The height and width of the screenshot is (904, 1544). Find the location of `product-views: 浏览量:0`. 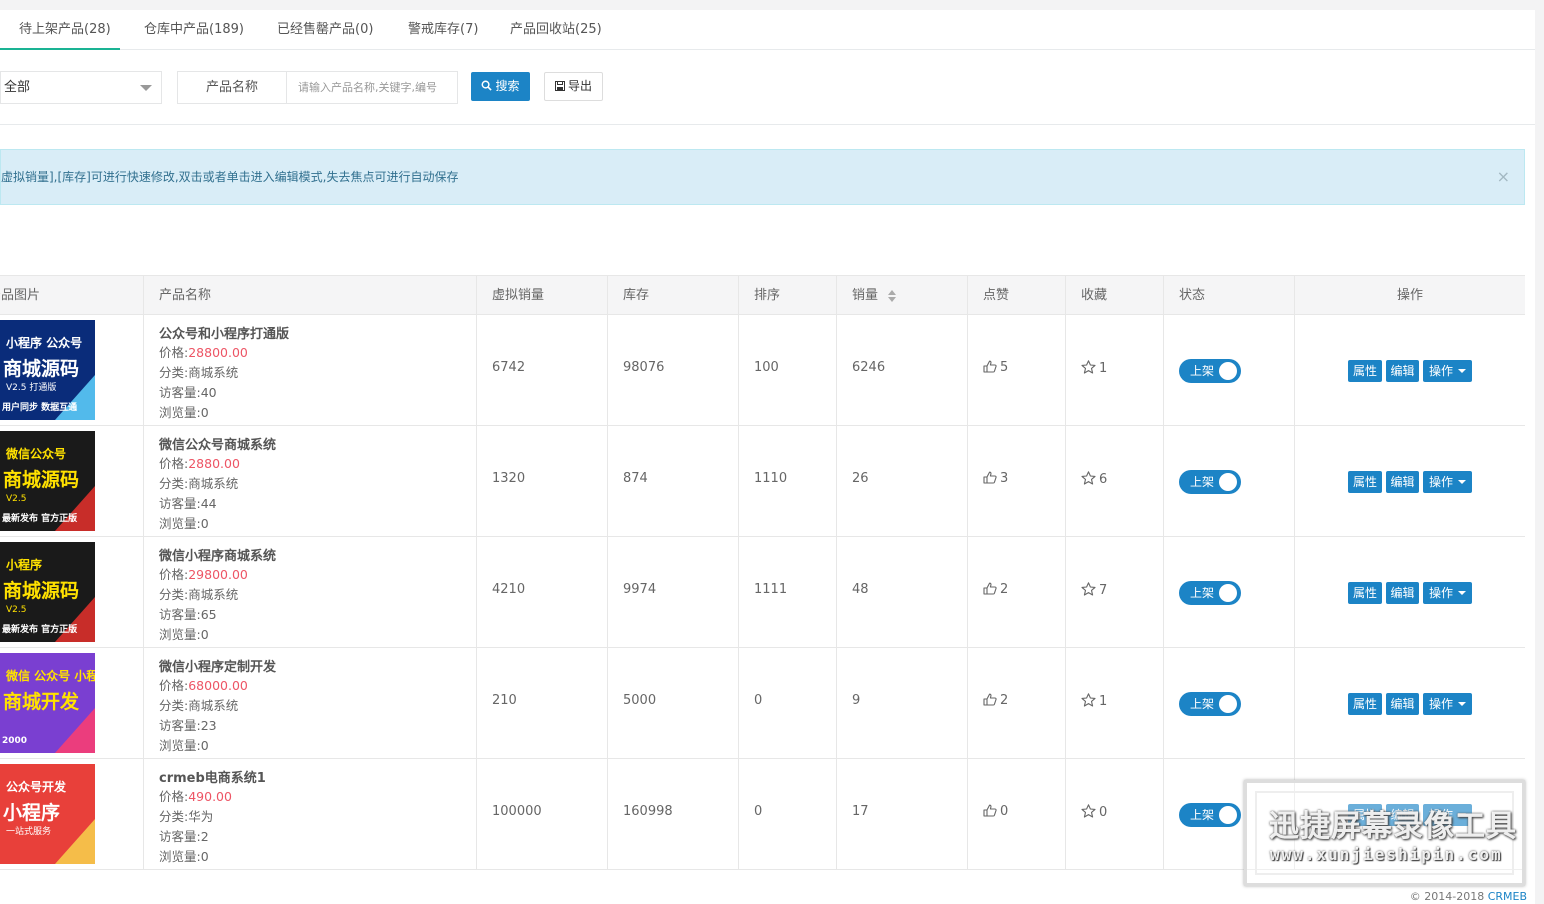

product-views: 浏览量:0 is located at coordinates (184, 411).